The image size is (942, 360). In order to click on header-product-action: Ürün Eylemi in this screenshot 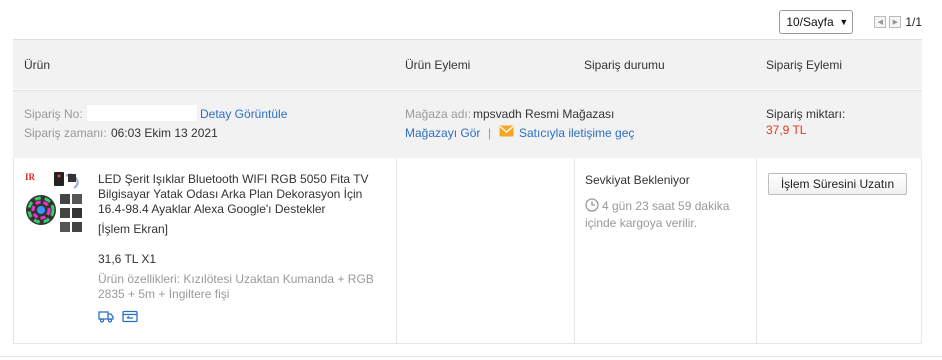, I will do `click(438, 65)`.